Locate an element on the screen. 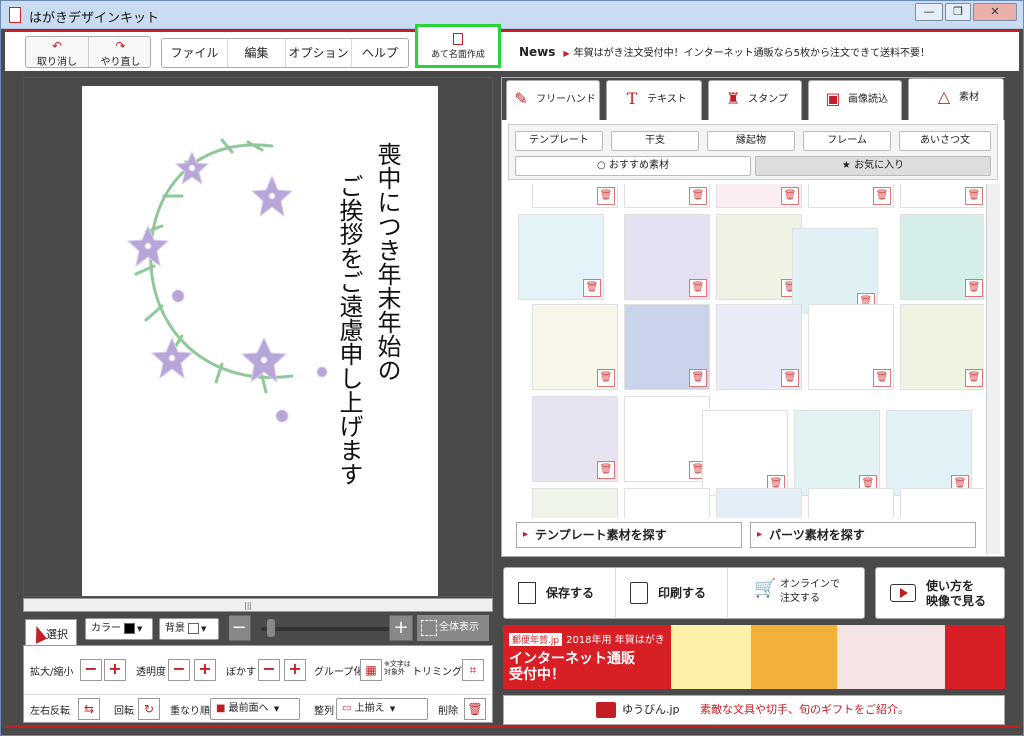 The width and height of the screenshot is (1024, 736). category-greeting: あいさつ文 is located at coordinates (945, 141).